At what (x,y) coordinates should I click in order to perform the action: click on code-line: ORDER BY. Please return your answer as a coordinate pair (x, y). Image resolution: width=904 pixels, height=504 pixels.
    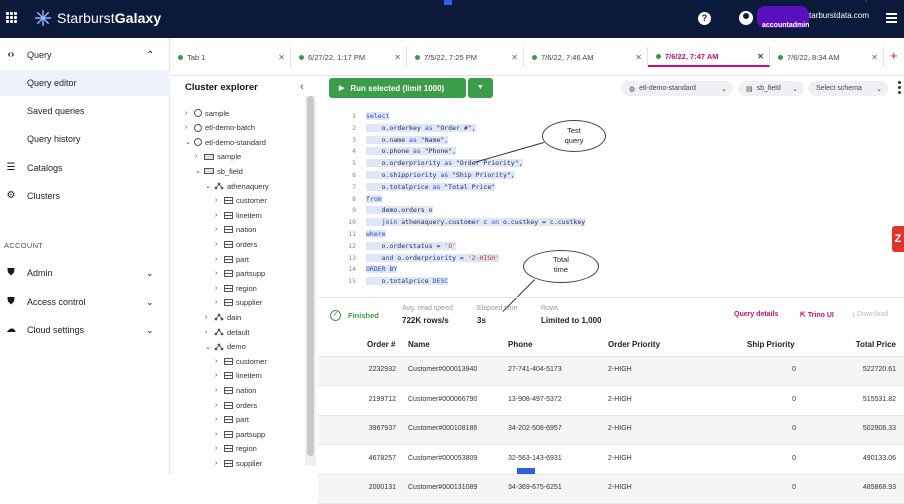
    Looking at the image, I should click on (382, 269).